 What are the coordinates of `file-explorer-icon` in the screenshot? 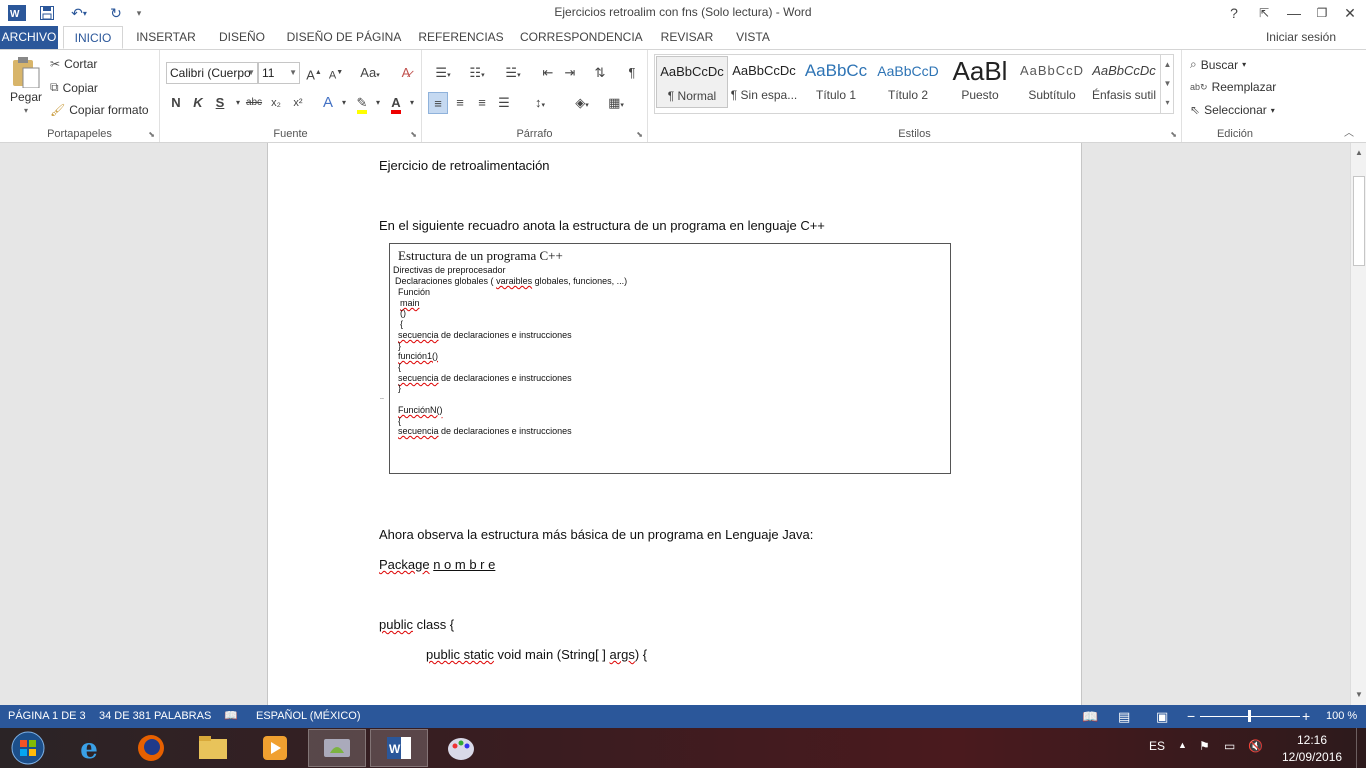 It's located at (213, 748).